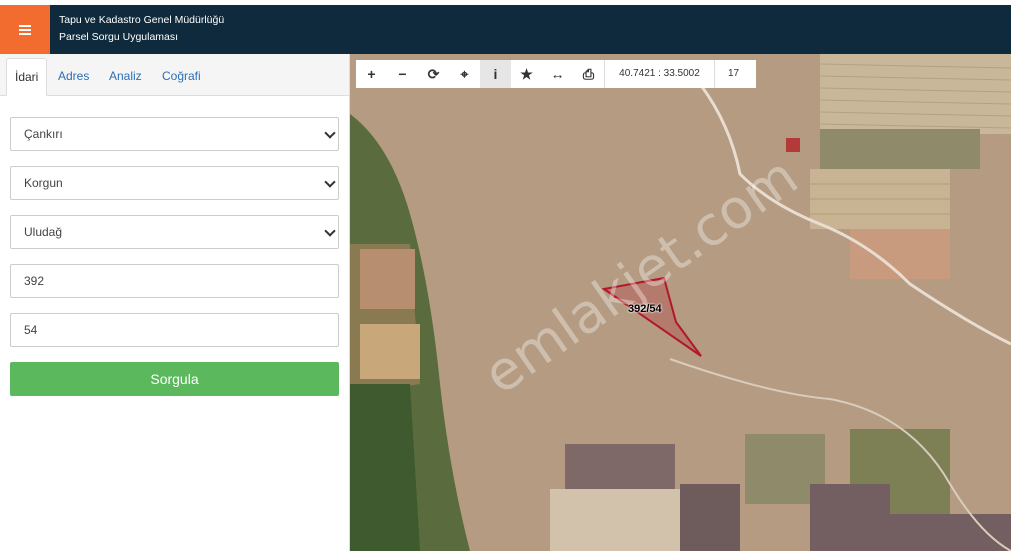  I want to click on refresh-icon: ⟳, so click(433, 74).